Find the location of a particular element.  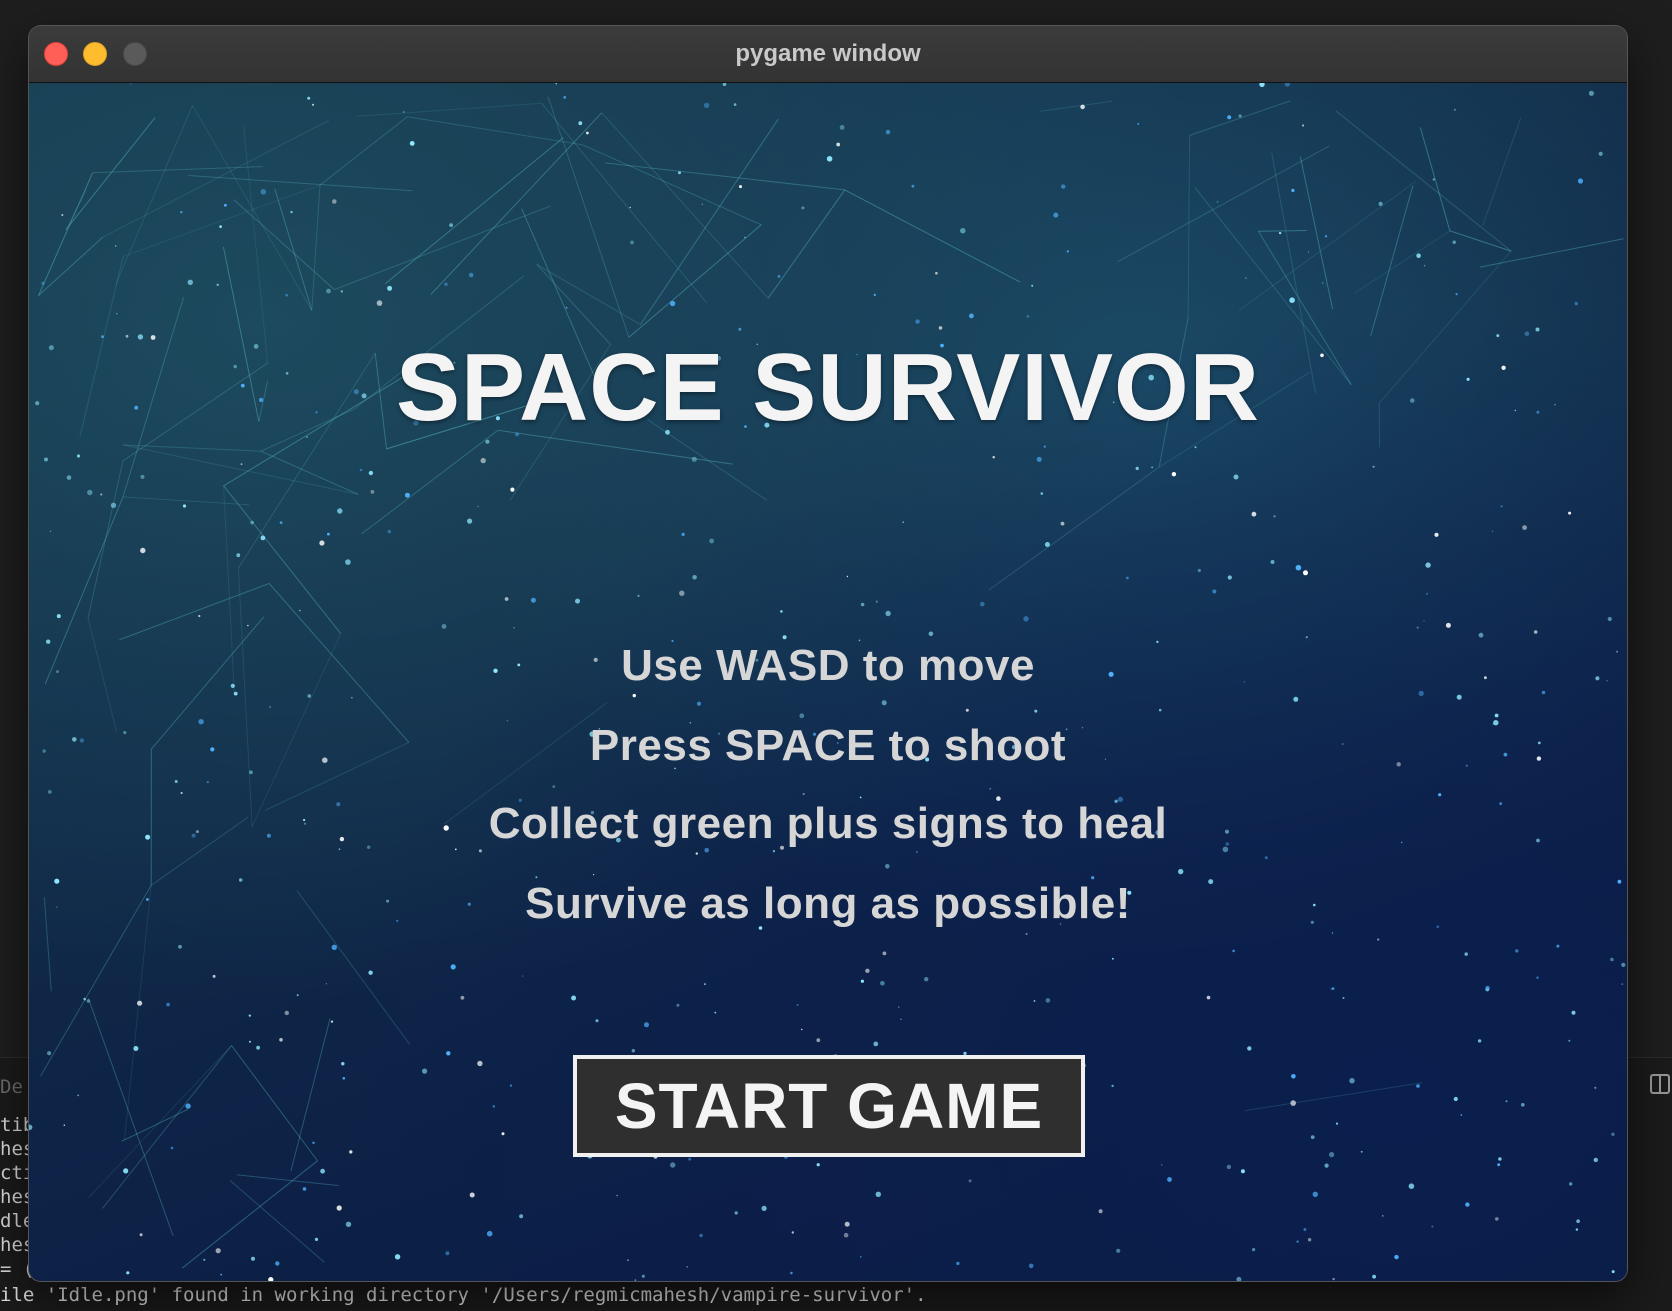

terminal-tab: De is located at coordinates (11, 1087).